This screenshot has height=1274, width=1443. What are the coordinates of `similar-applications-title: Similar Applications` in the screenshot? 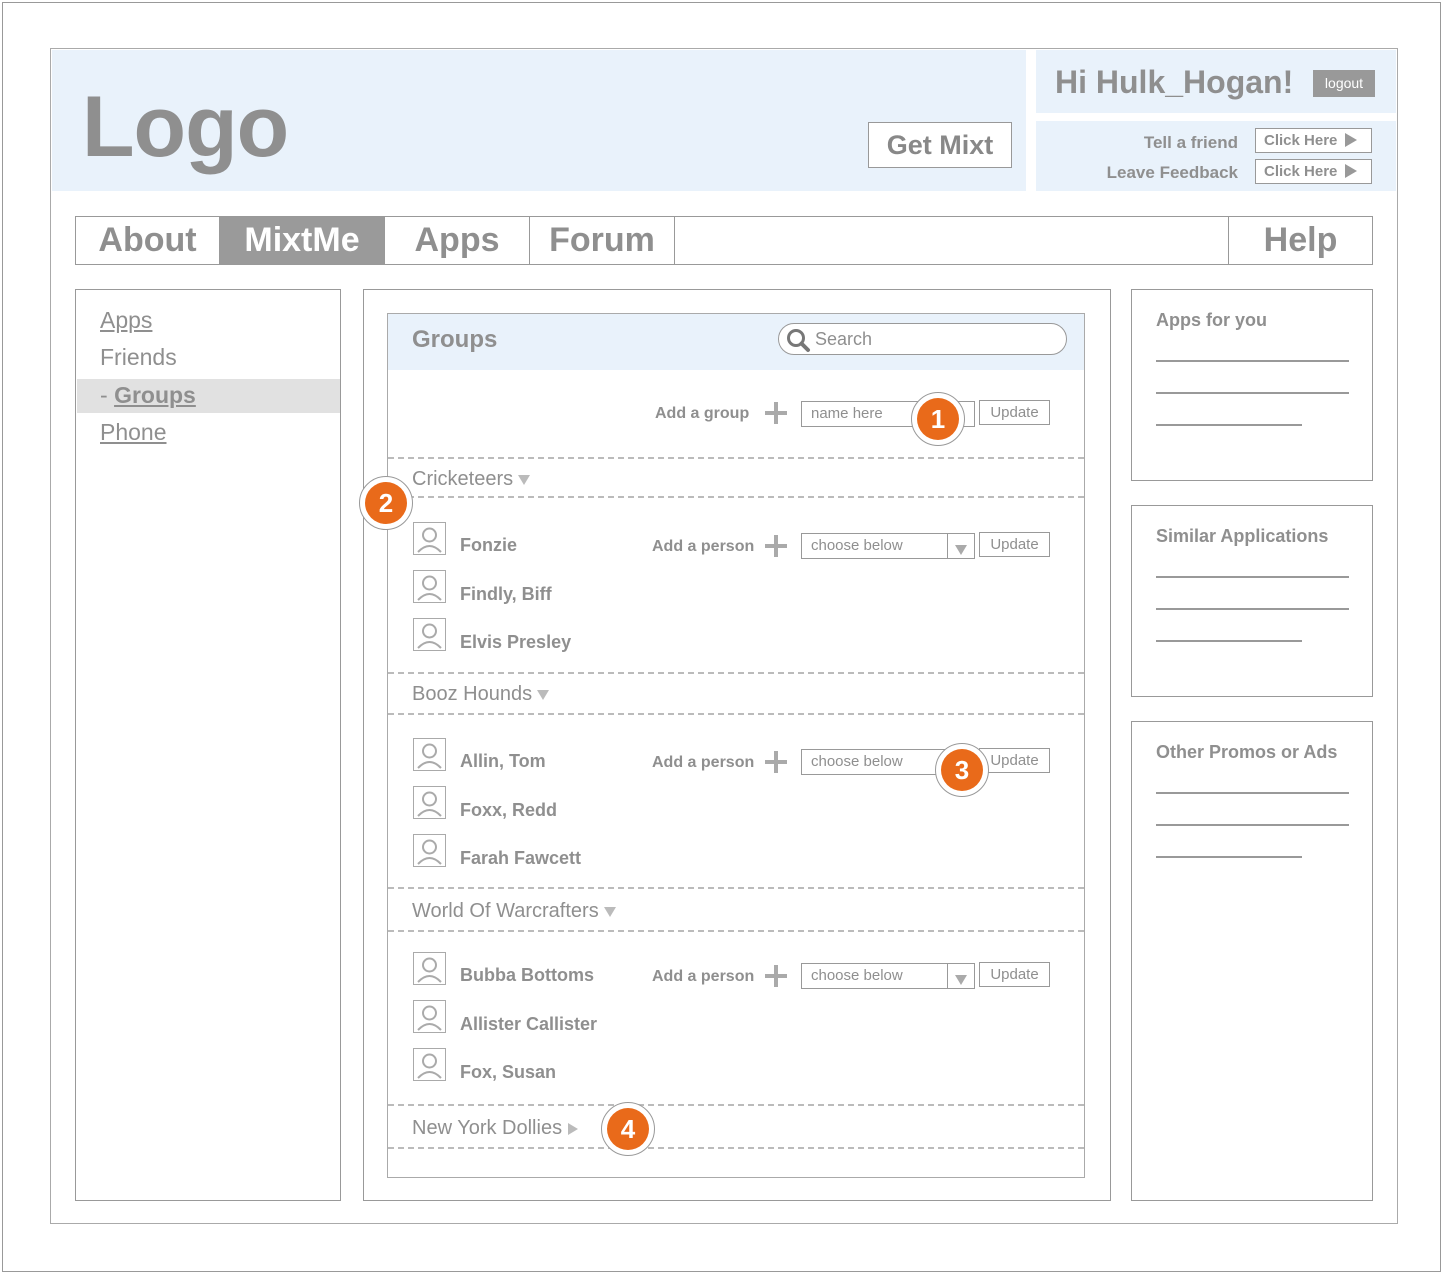 It's located at (1242, 536).